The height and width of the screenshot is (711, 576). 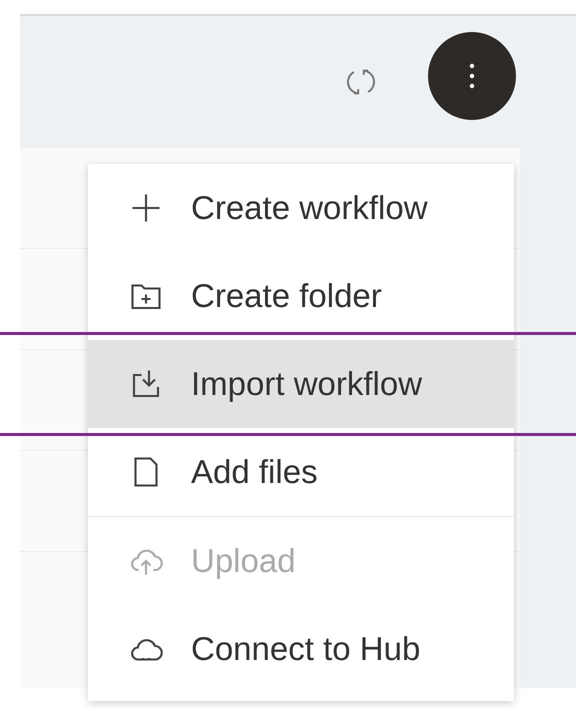 I want to click on menu-item: Connect to Hub, so click(x=301, y=649).